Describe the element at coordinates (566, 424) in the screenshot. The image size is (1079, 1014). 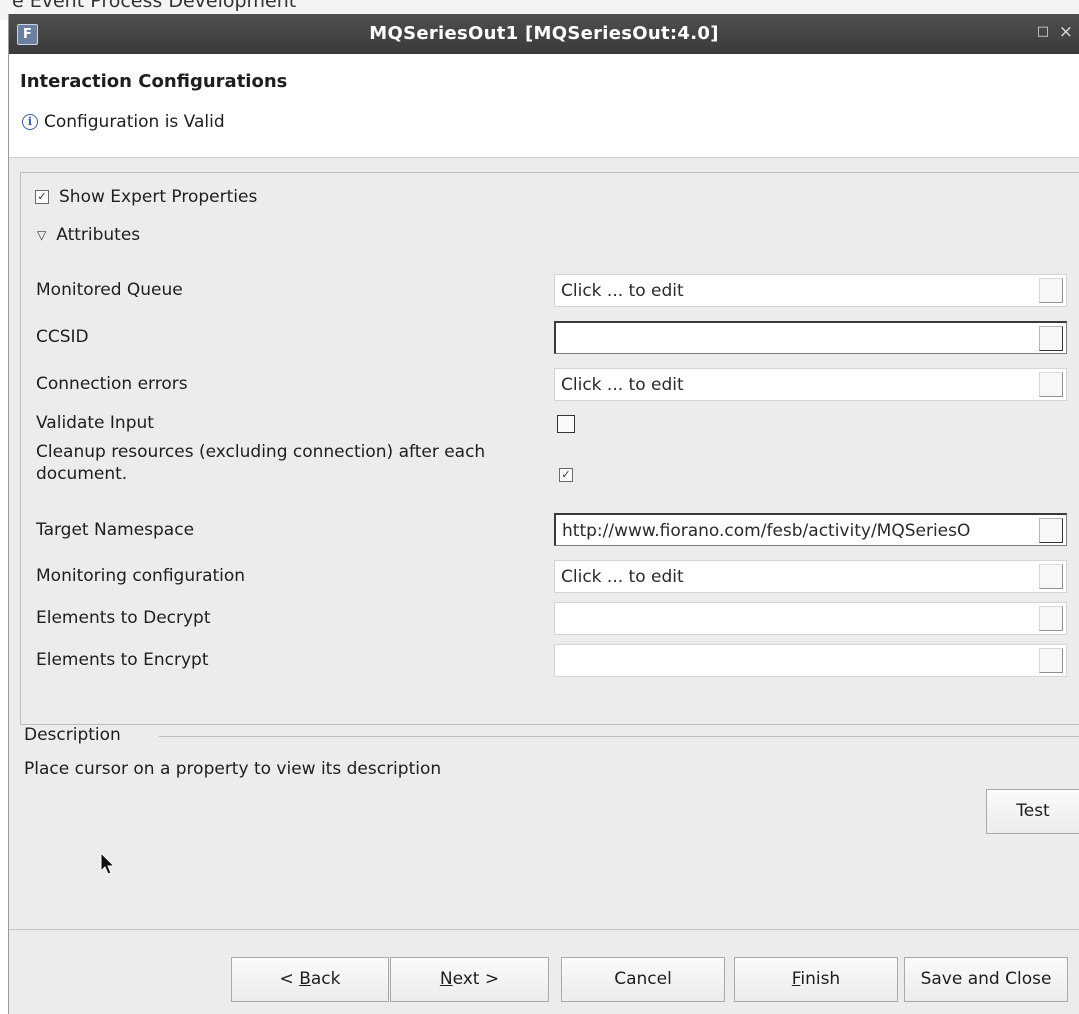
I see `validate-input-checkbox` at that location.